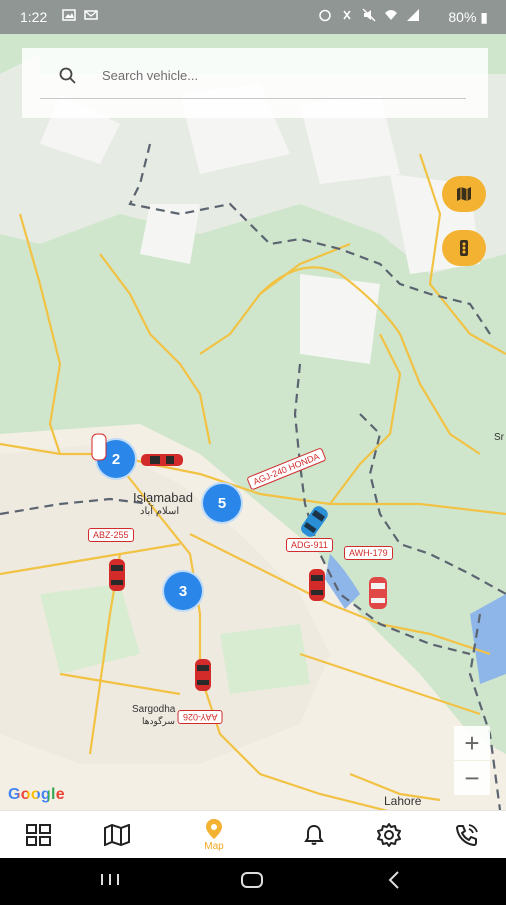 This screenshot has height=905, width=506. Describe the element at coordinates (111, 535) in the screenshot. I see `vehicle-plate: ABZ-255` at that location.